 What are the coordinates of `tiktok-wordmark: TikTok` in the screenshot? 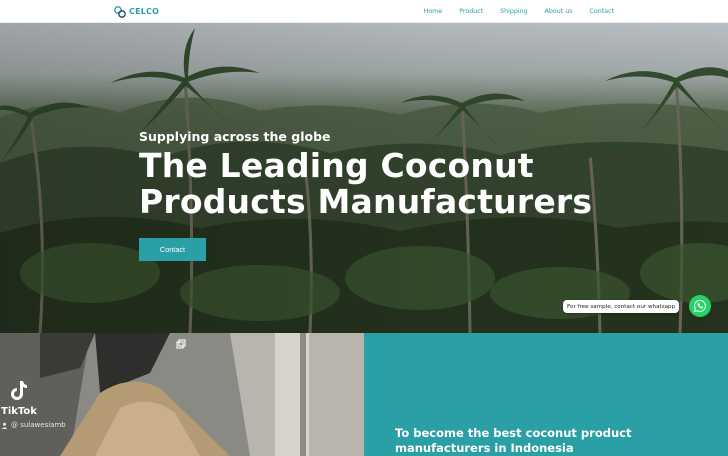 It's located at (19, 411).